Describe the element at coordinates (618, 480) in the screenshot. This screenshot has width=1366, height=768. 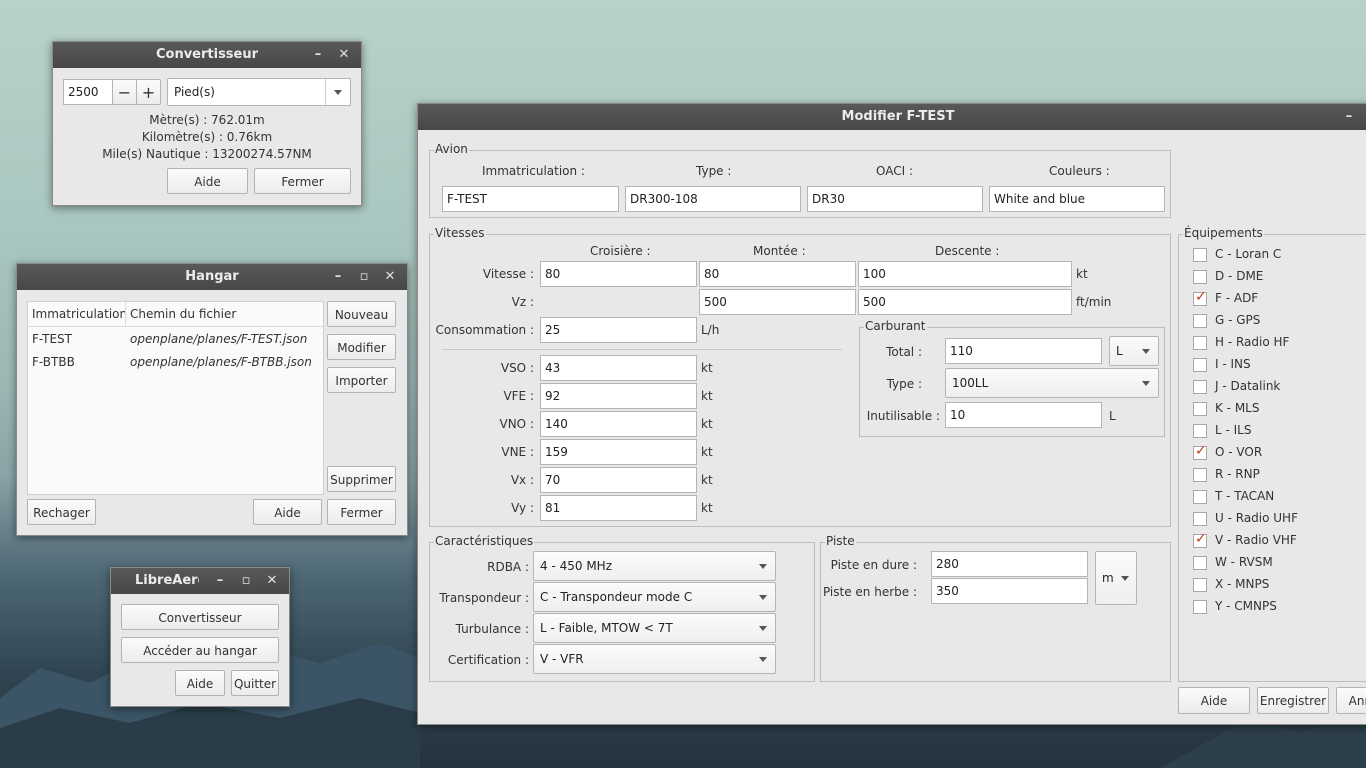
I see `vx-input: 70` at that location.